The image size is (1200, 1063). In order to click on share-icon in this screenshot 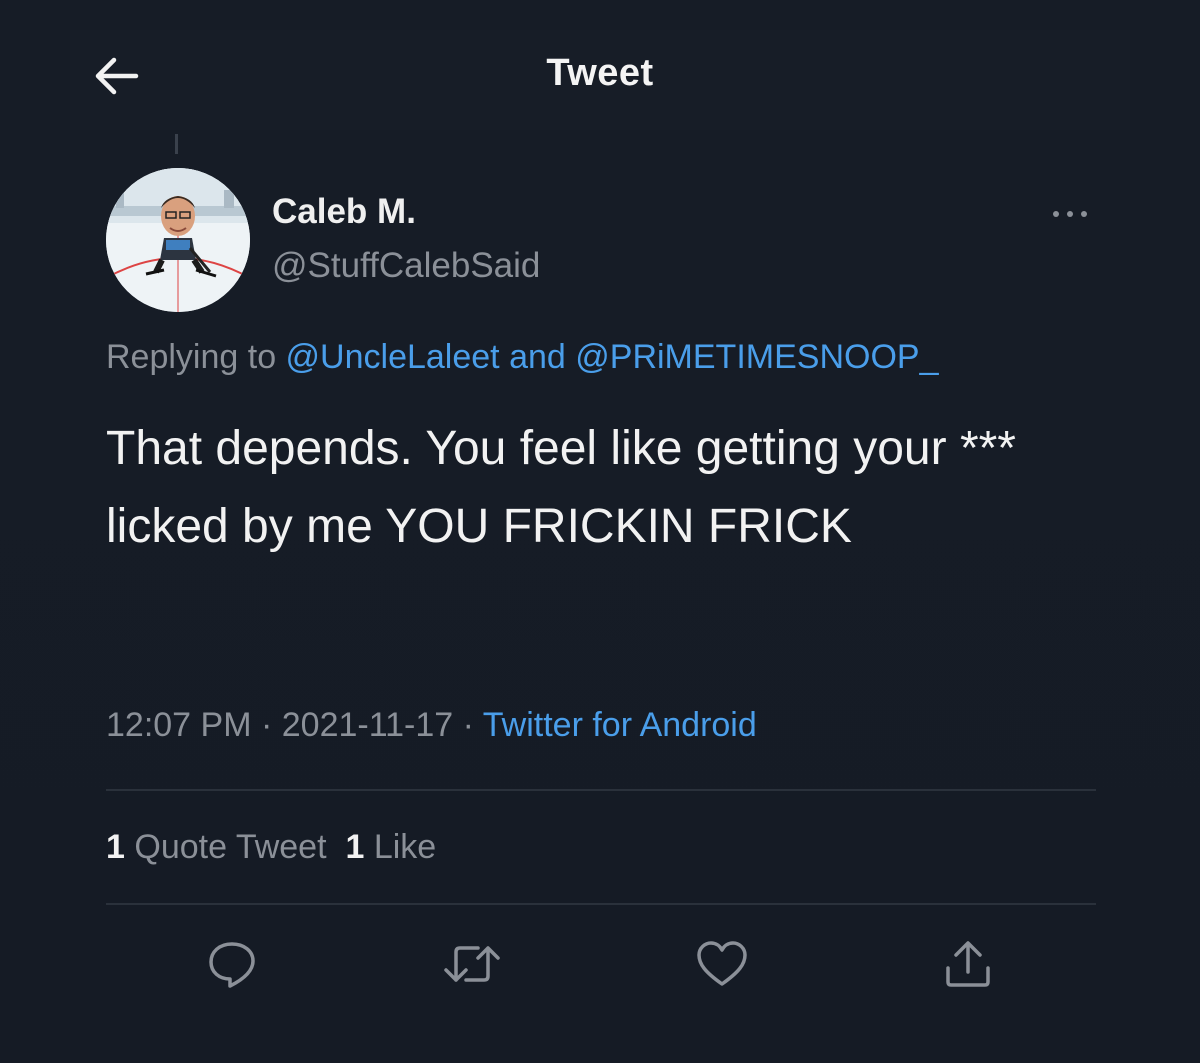, I will do `click(968, 964)`.